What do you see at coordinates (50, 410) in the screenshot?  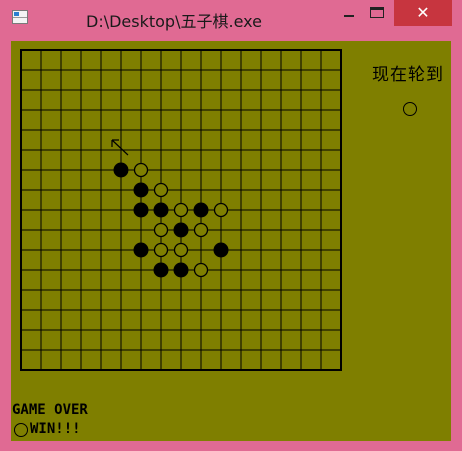 I see `game-over-text: GAME OVER` at bounding box center [50, 410].